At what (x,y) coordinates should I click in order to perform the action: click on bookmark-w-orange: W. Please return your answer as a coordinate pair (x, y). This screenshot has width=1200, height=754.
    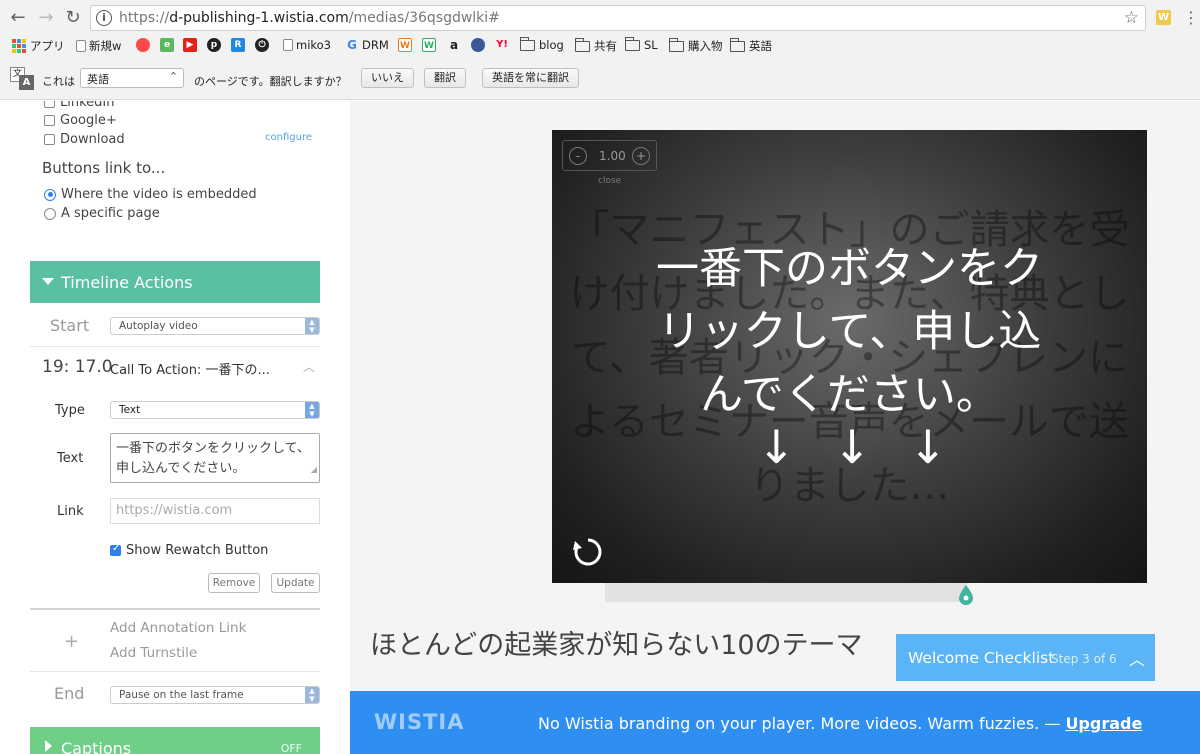
    Looking at the image, I should click on (406, 45).